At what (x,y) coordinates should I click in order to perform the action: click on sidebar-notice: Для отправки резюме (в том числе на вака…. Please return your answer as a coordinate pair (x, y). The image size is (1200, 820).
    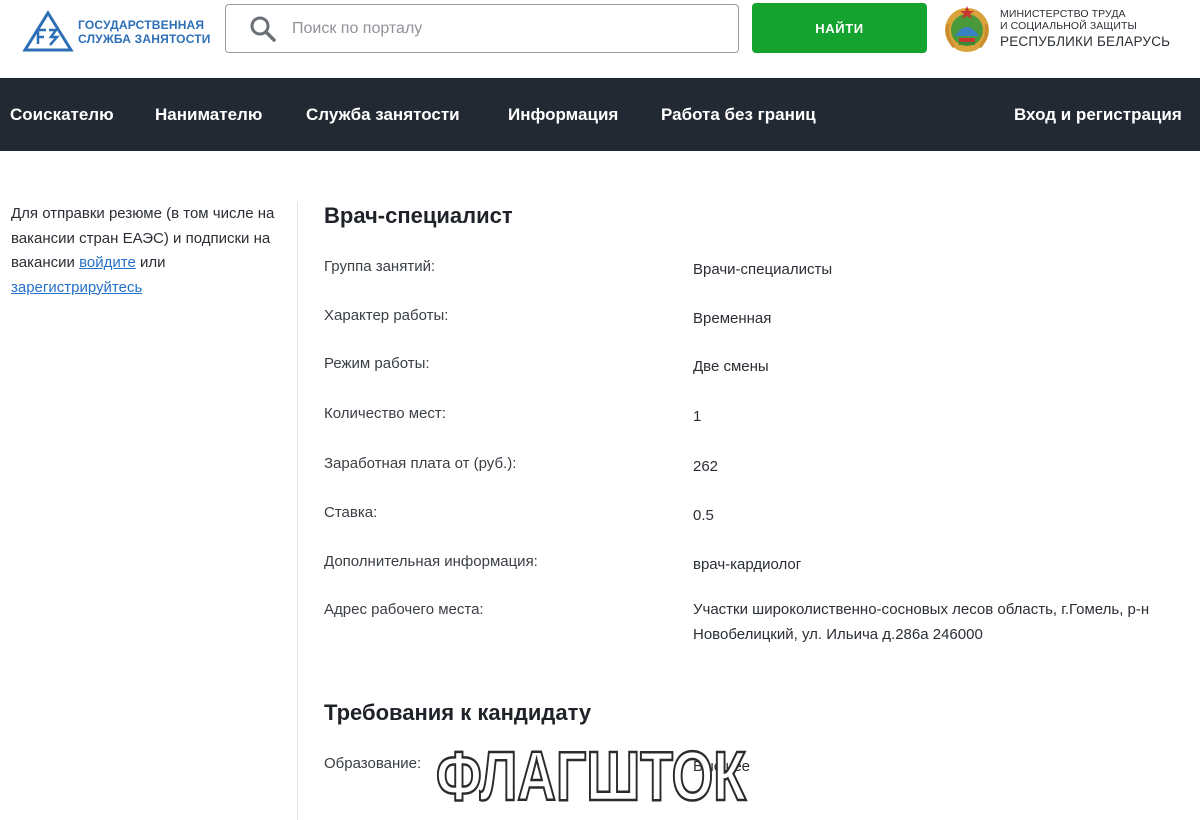
    Looking at the image, I should click on (146, 251).